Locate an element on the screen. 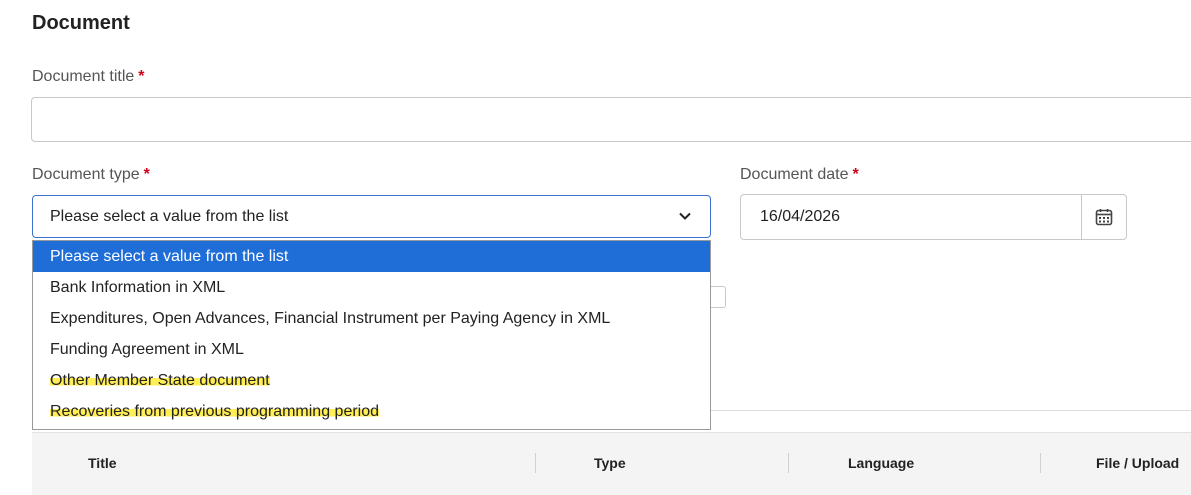  document-type-selected-value: Please select a value from the list is located at coordinates (169, 216).